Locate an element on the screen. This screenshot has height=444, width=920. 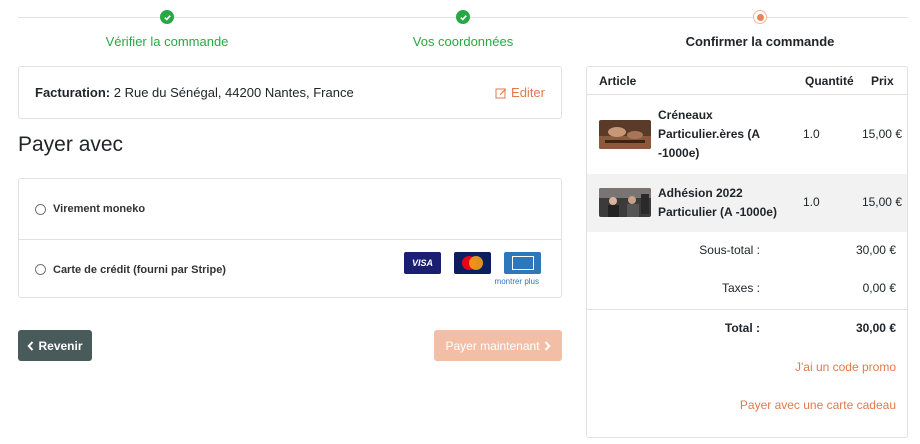
gift-card-link: Payer avec une carte cadeau is located at coordinates (818, 405).